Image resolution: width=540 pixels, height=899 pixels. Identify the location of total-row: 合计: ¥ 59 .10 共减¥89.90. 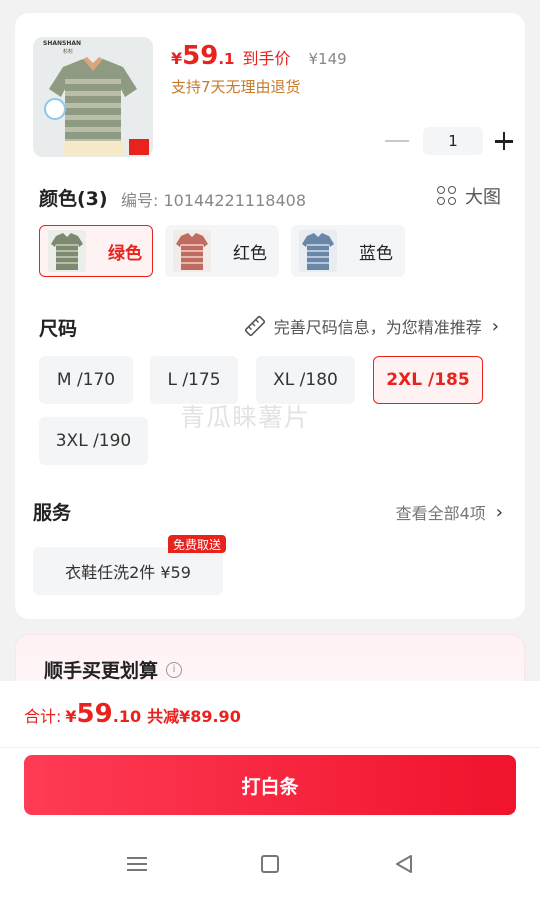
(132, 714).